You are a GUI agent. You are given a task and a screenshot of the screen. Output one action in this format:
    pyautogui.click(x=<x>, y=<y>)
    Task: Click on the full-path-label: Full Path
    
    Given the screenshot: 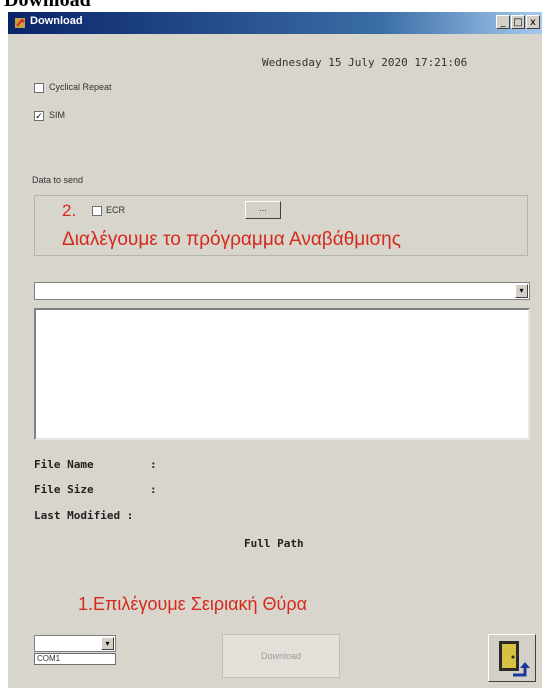 What is the action you would take?
    pyautogui.click(x=274, y=543)
    